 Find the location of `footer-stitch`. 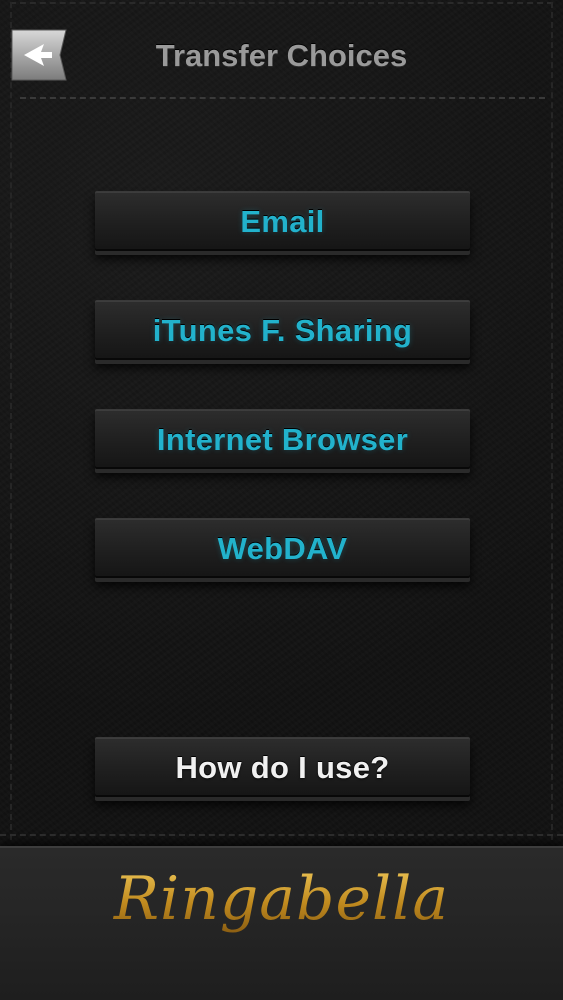

footer-stitch is located at coordinates (281, 835).